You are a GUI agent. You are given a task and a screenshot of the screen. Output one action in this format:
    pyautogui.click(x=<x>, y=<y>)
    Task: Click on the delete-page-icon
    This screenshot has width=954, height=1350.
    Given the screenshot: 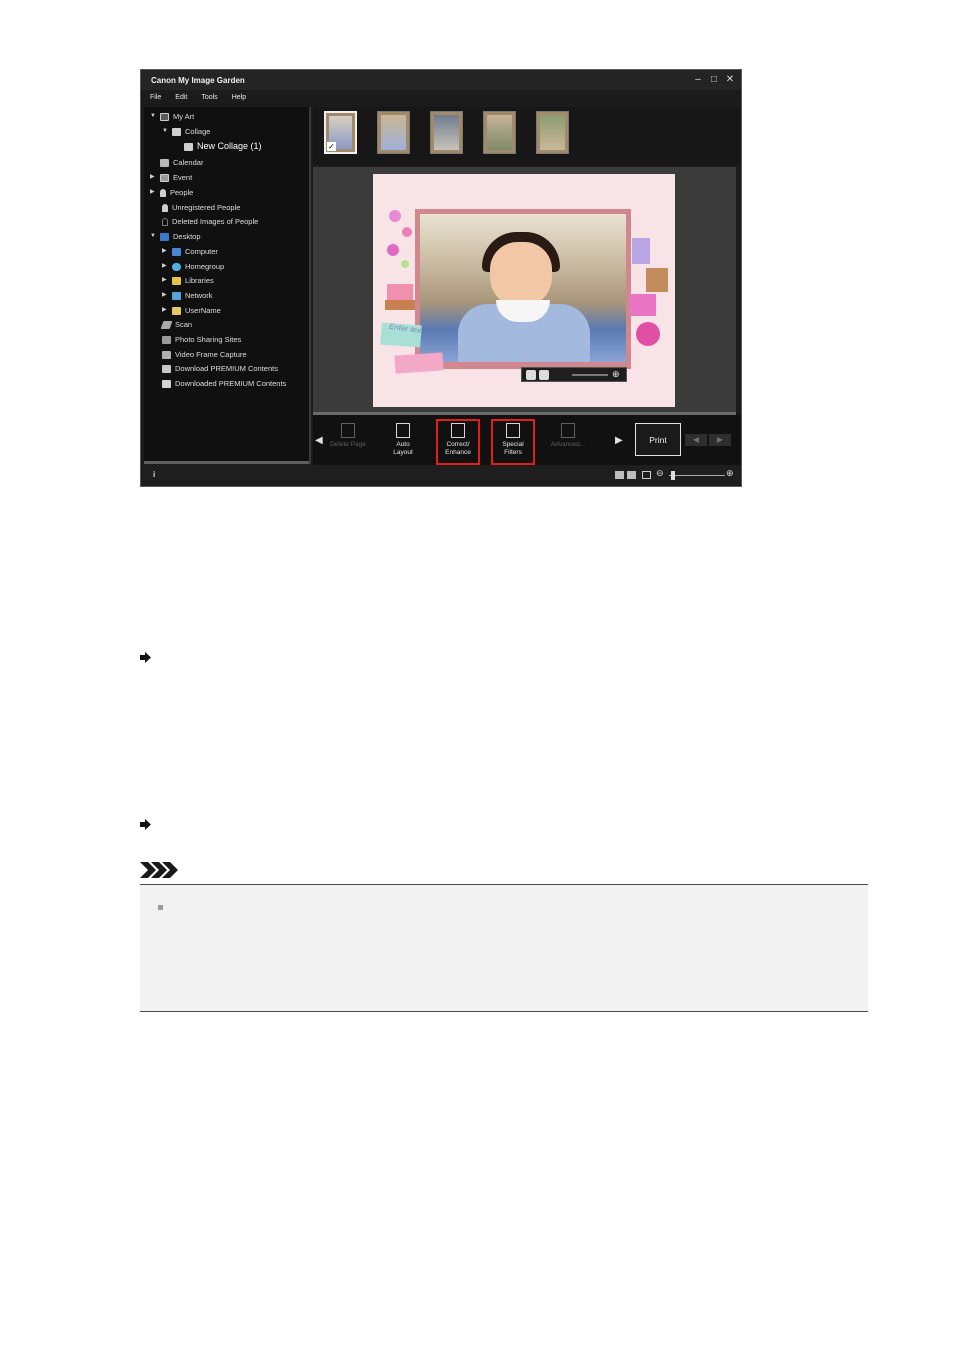 What is the action you would take?
    pyautogui.click(x=348, y=430)
    